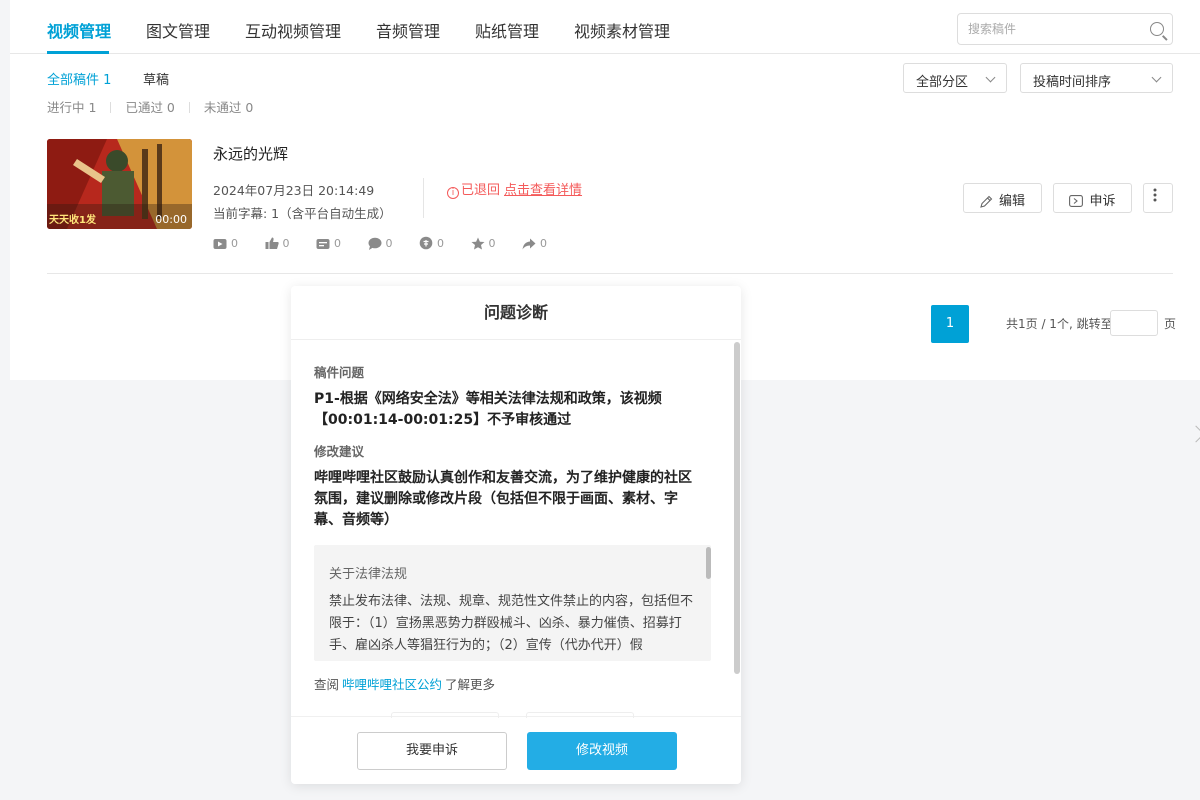 The image size is (1200, 800). What do you see at coordinates (1155, 195) in the screenshot?
I see `more-vertical-icon` at bounding box center [1155, 195].